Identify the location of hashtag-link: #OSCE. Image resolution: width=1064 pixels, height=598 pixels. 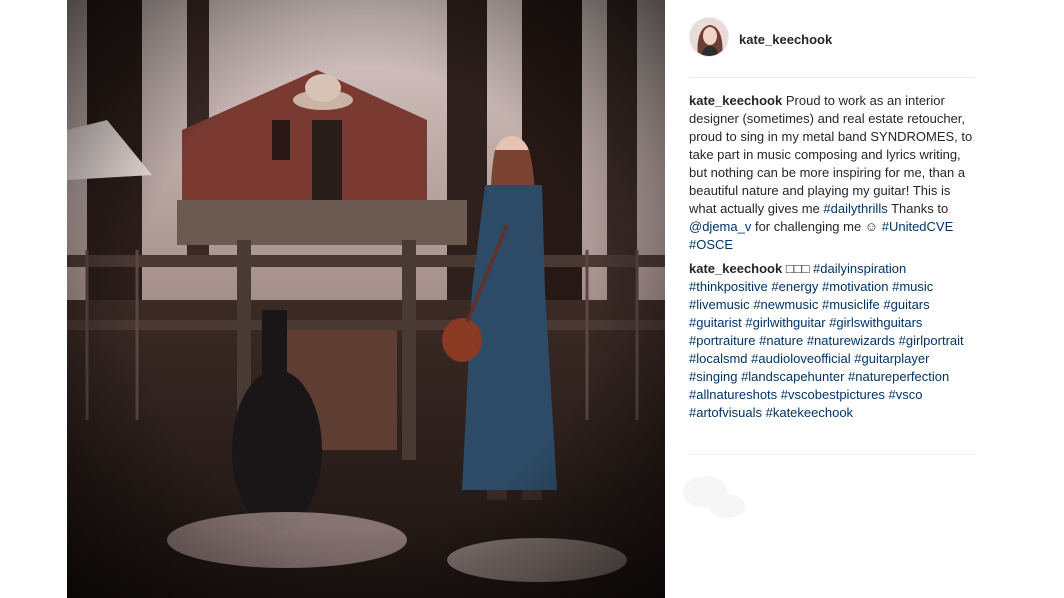
(711, 244).